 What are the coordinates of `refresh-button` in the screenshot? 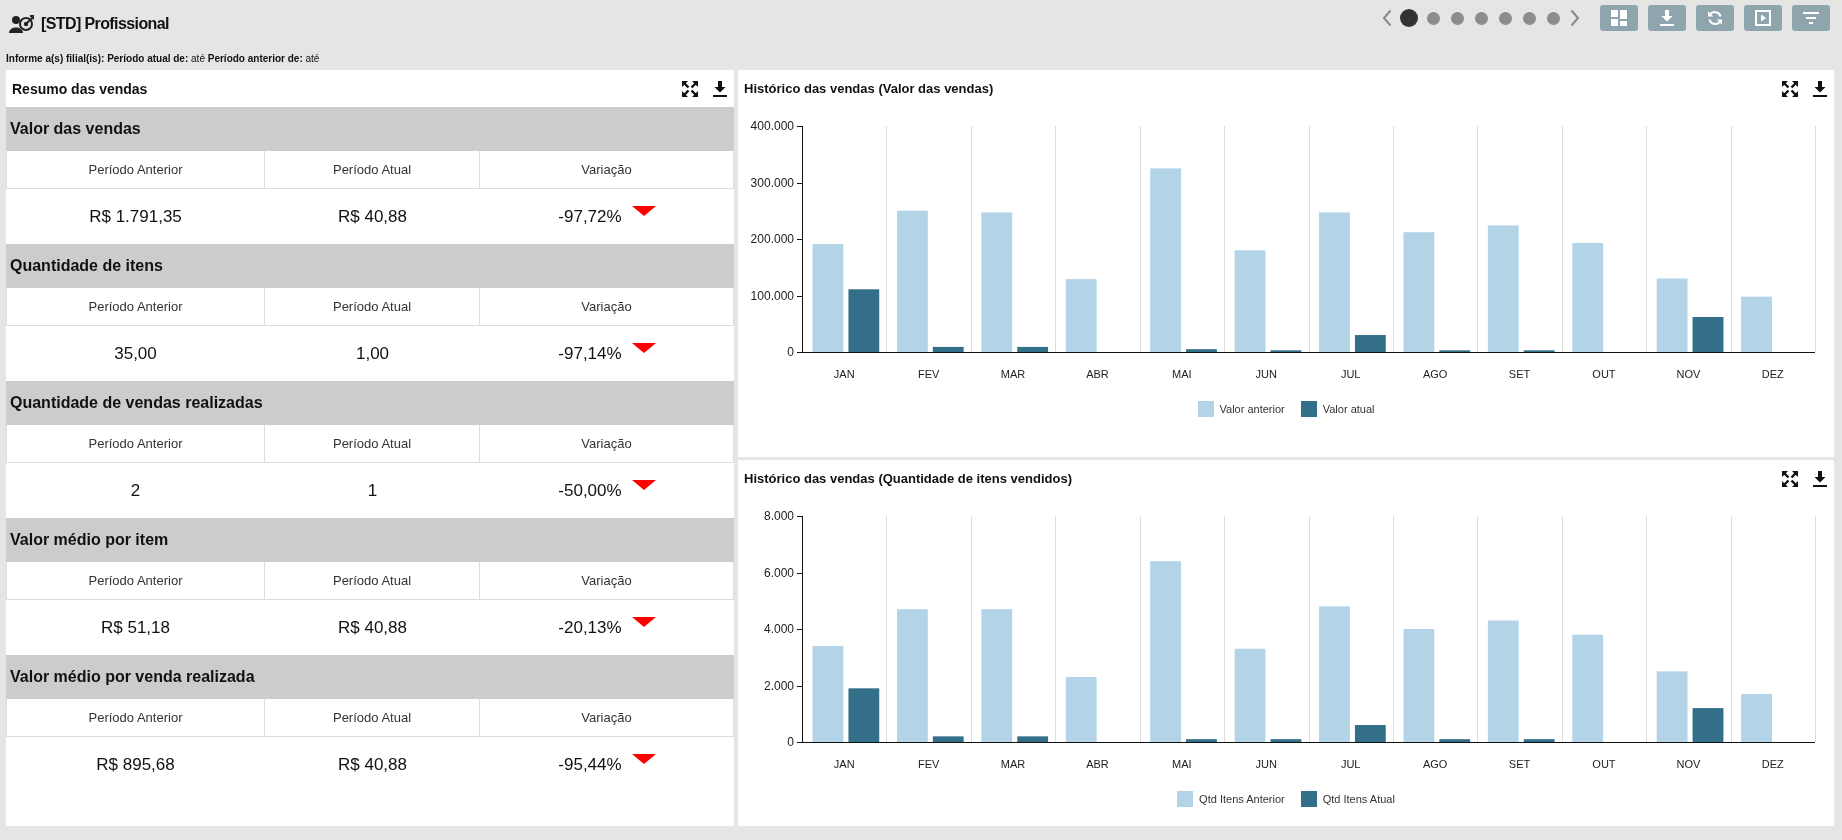 It's located at (1715, 18).